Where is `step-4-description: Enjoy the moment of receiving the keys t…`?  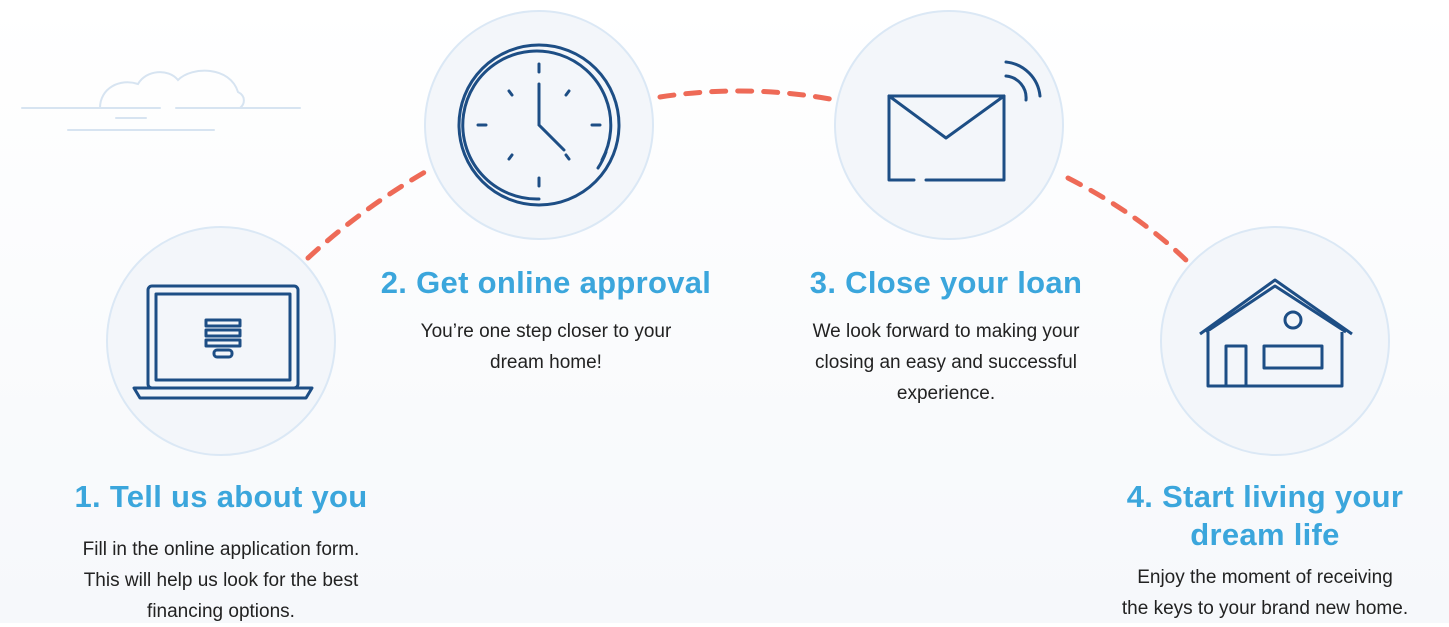
step-4-description: Enjoy the moment of receiving the keys t… is located at coordinates (1265, 593).